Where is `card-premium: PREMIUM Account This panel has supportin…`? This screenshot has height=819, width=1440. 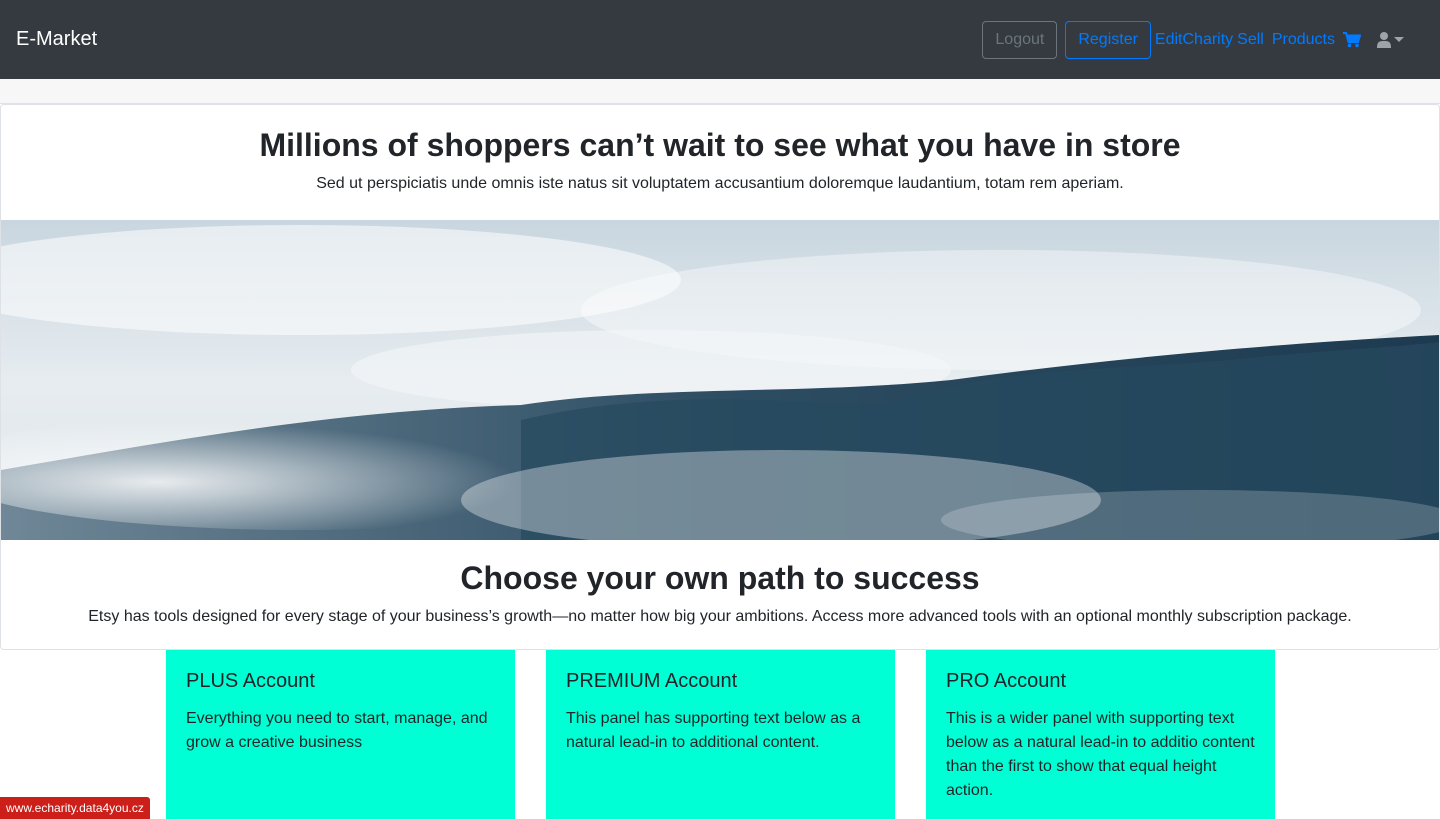
card-premium: PREMIUM Account This panel has supportin… is located at coordinates (720, 734).